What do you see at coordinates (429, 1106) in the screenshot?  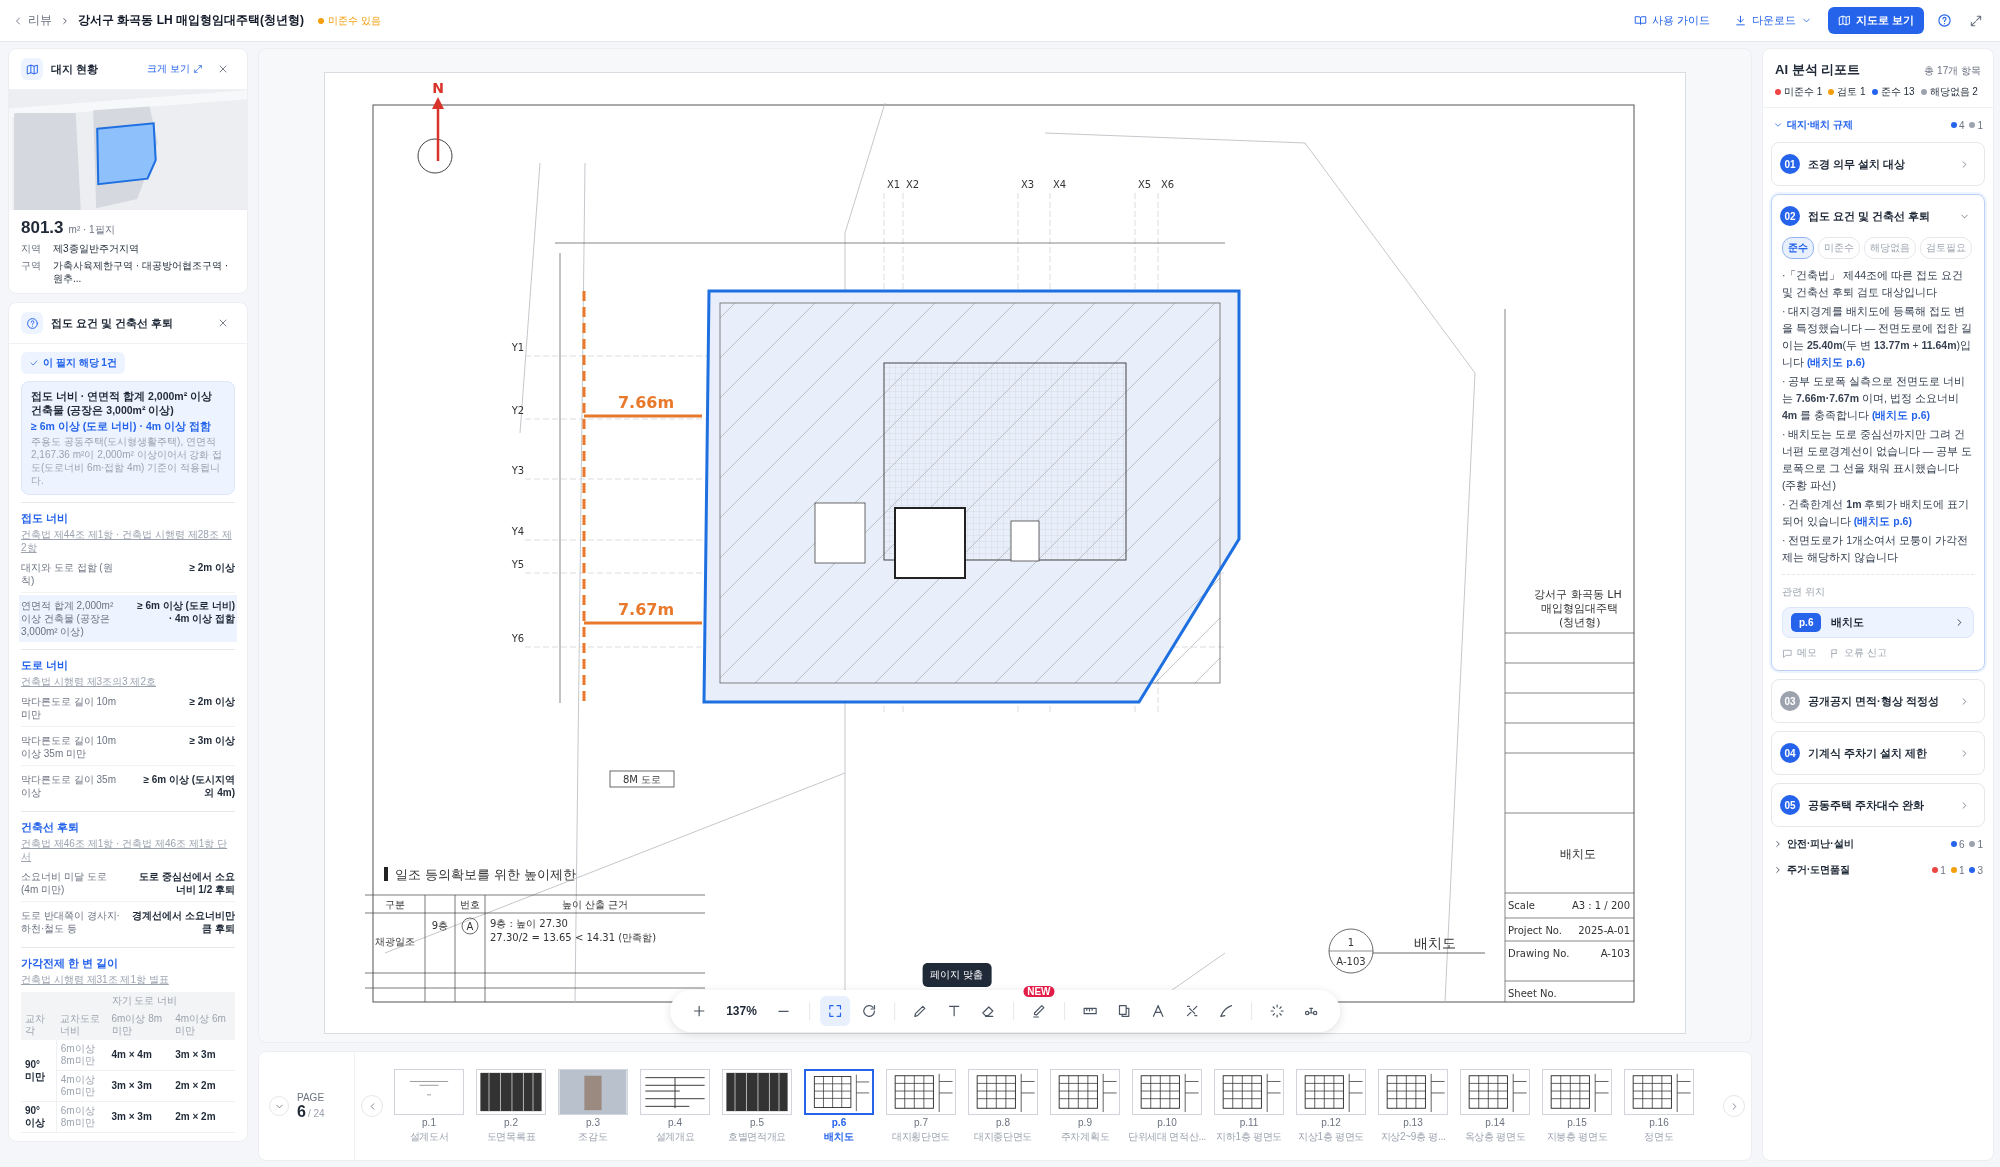 I see `page-thumbnail: p.1 설계도서` at bounding box center [429, 1106].